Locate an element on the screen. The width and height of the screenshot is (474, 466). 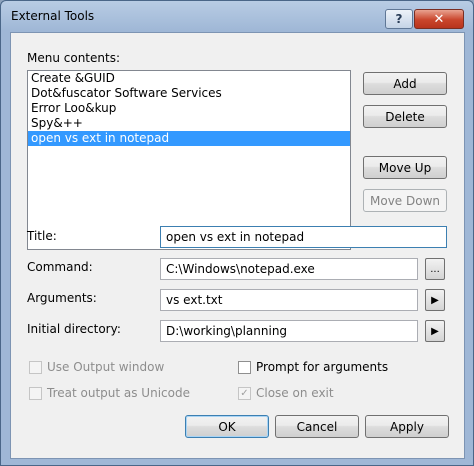
initial-directory-label: Initial directory: is located at coordinates (74, 329).